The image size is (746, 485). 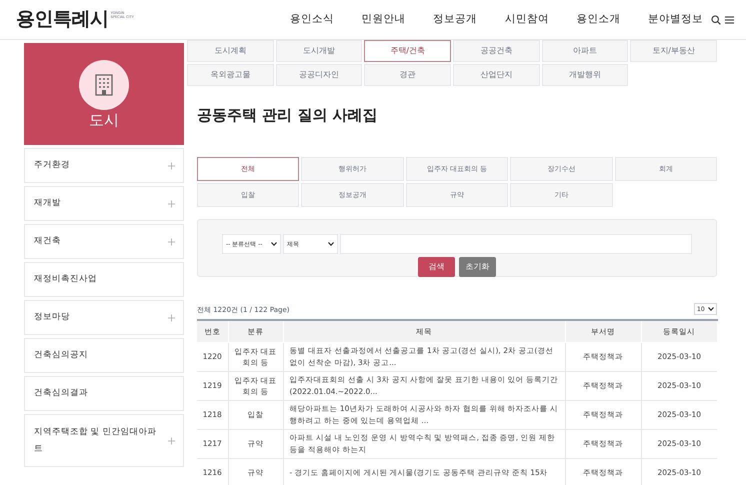 What do you see at coordinates (312, 20) in the screenshot?
I see `nav-link: 용인소식` at bounding box center [312, 20].